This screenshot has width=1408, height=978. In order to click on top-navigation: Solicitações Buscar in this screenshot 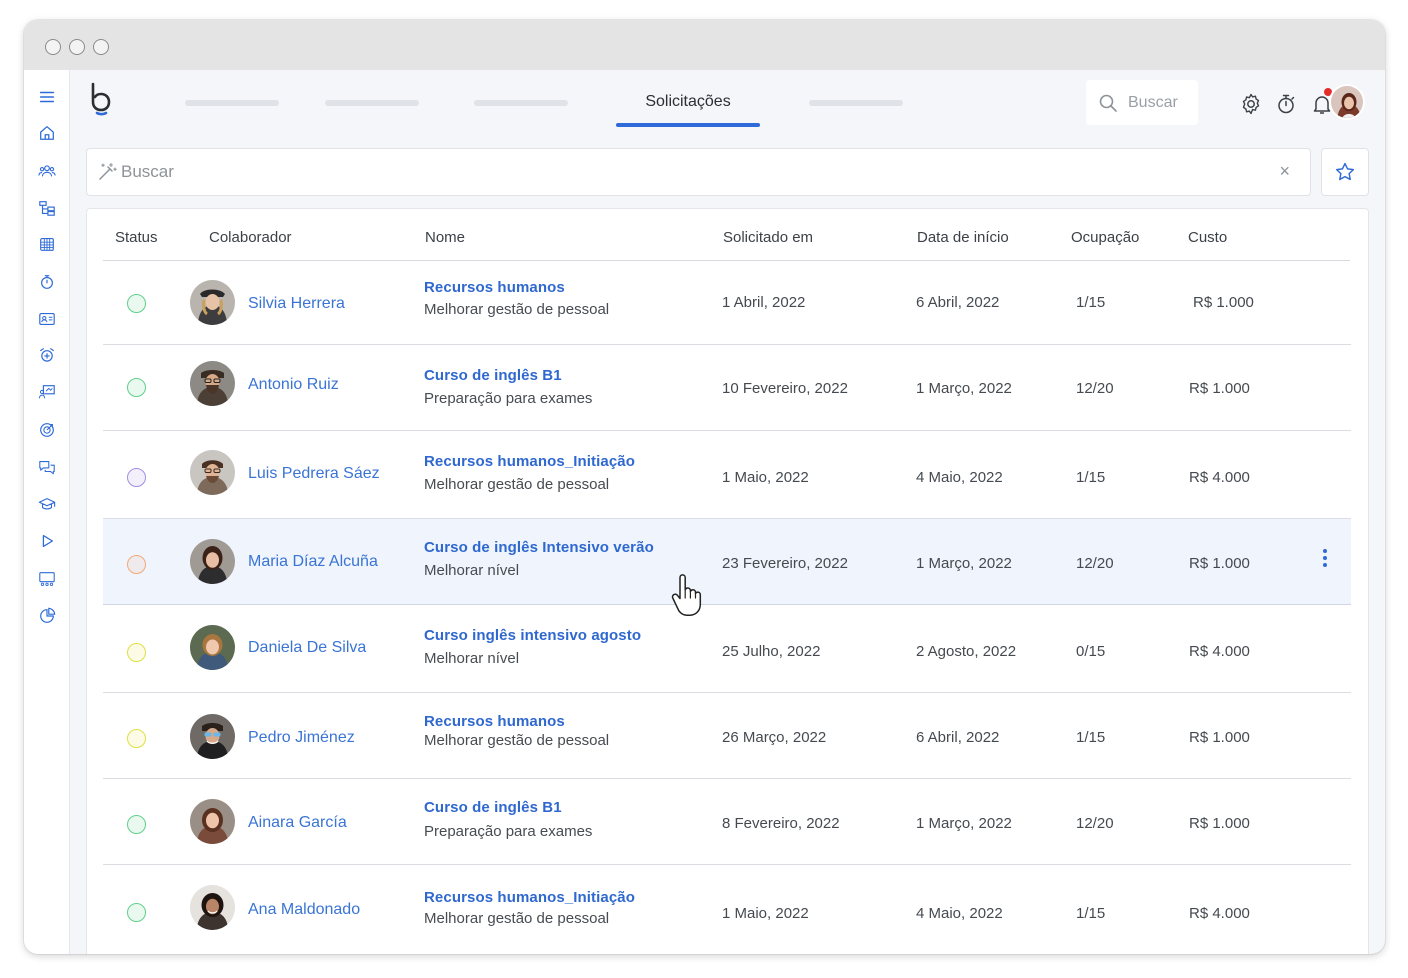, I will do `click(728, 110)`.